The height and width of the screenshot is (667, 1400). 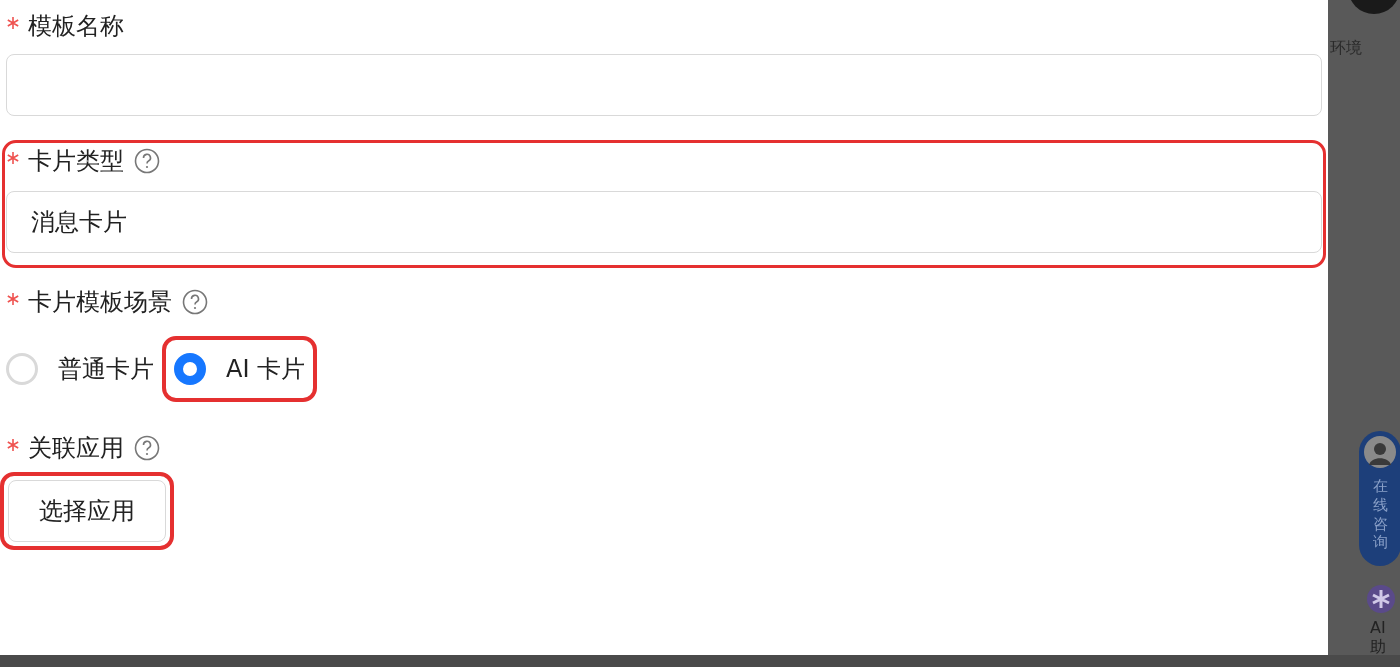 What do you see at coordinates (1380, 452) in the screenshot?
I see `avatar-icon` at bounding box center [1380, 452].